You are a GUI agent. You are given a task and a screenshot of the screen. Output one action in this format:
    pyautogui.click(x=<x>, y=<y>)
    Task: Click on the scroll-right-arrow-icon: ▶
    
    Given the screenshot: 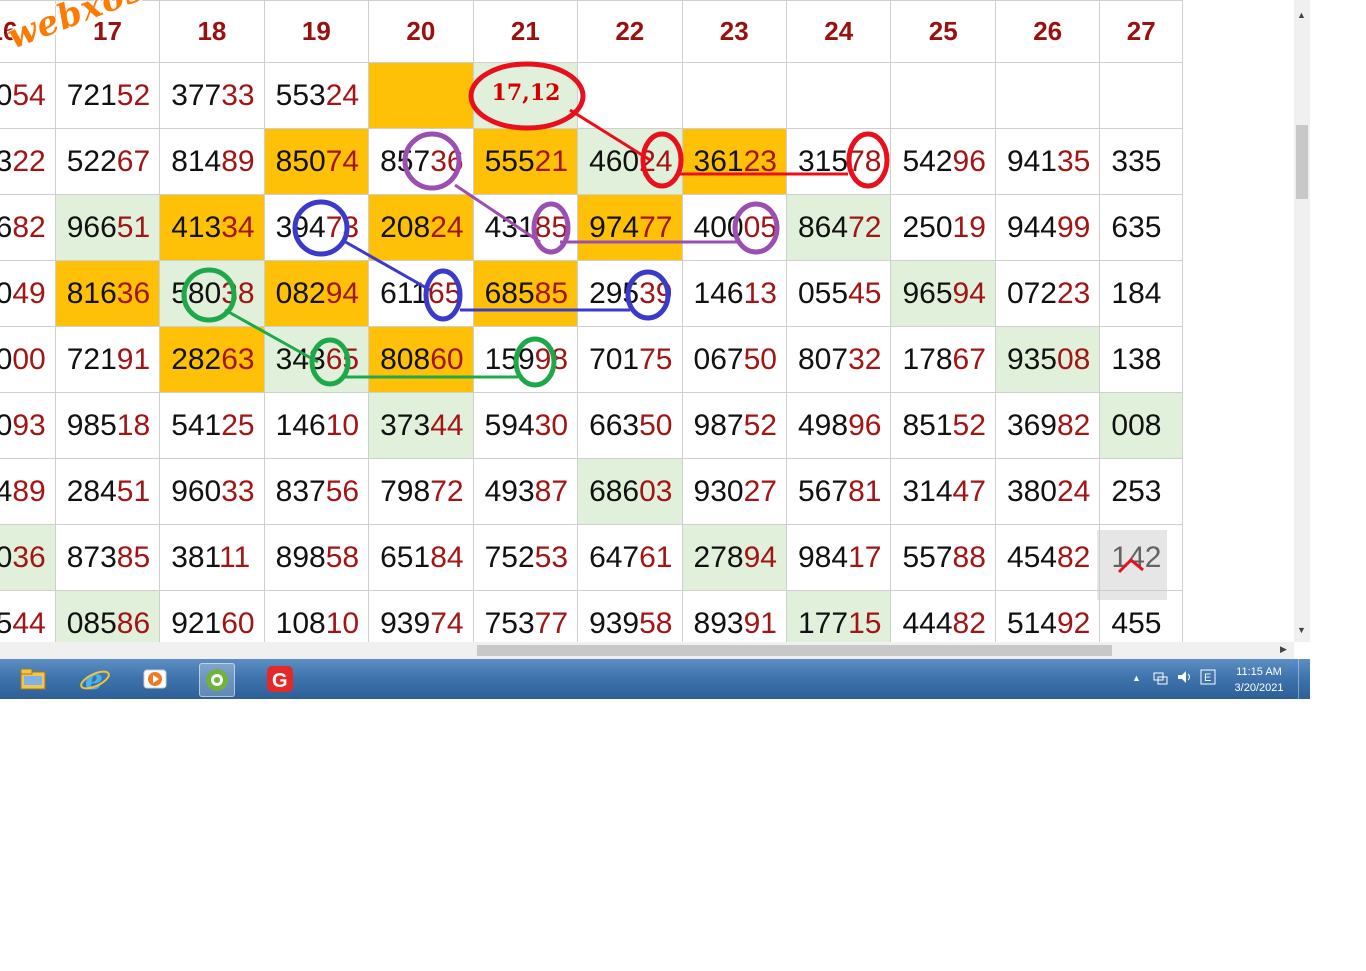 What is the action you would take?
    pyautogui.click(x=1283, y=649)
    